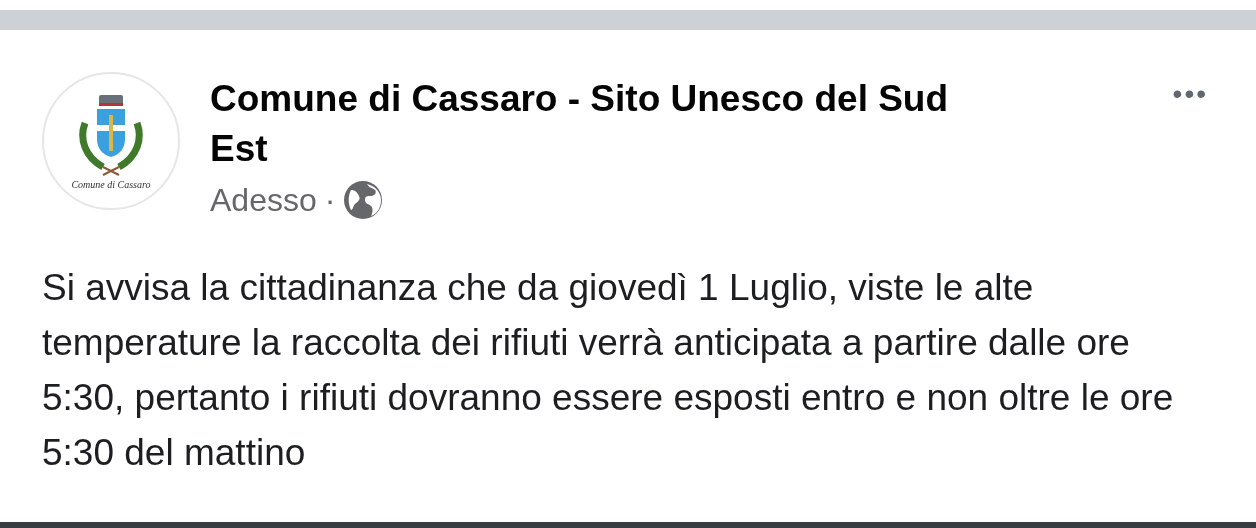  What do you see at coordinates (610, 124) in the screenshot?
I see `page-name: Comune di Cassaro - Sito Unesco del Sud Est` at bounding box center [610, 124].